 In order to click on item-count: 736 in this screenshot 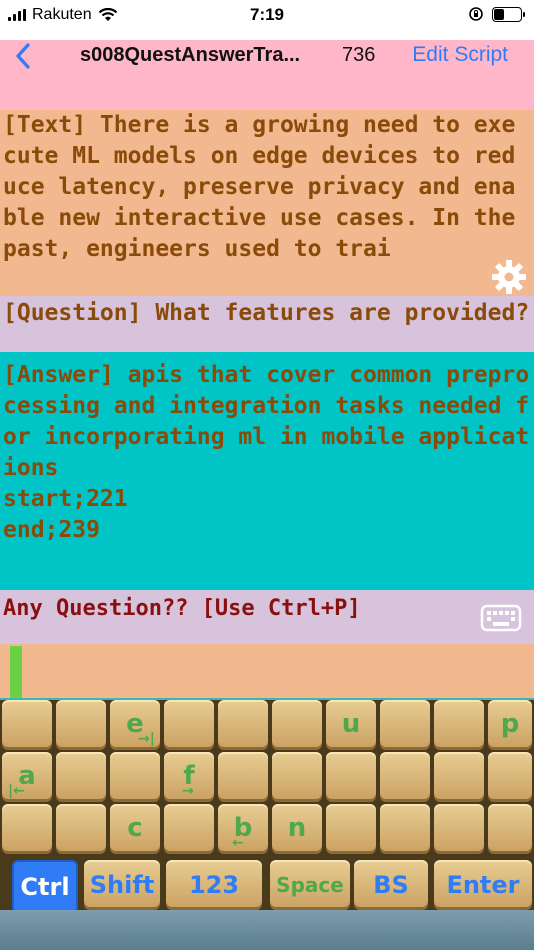, I will do `click(359, 55)`.